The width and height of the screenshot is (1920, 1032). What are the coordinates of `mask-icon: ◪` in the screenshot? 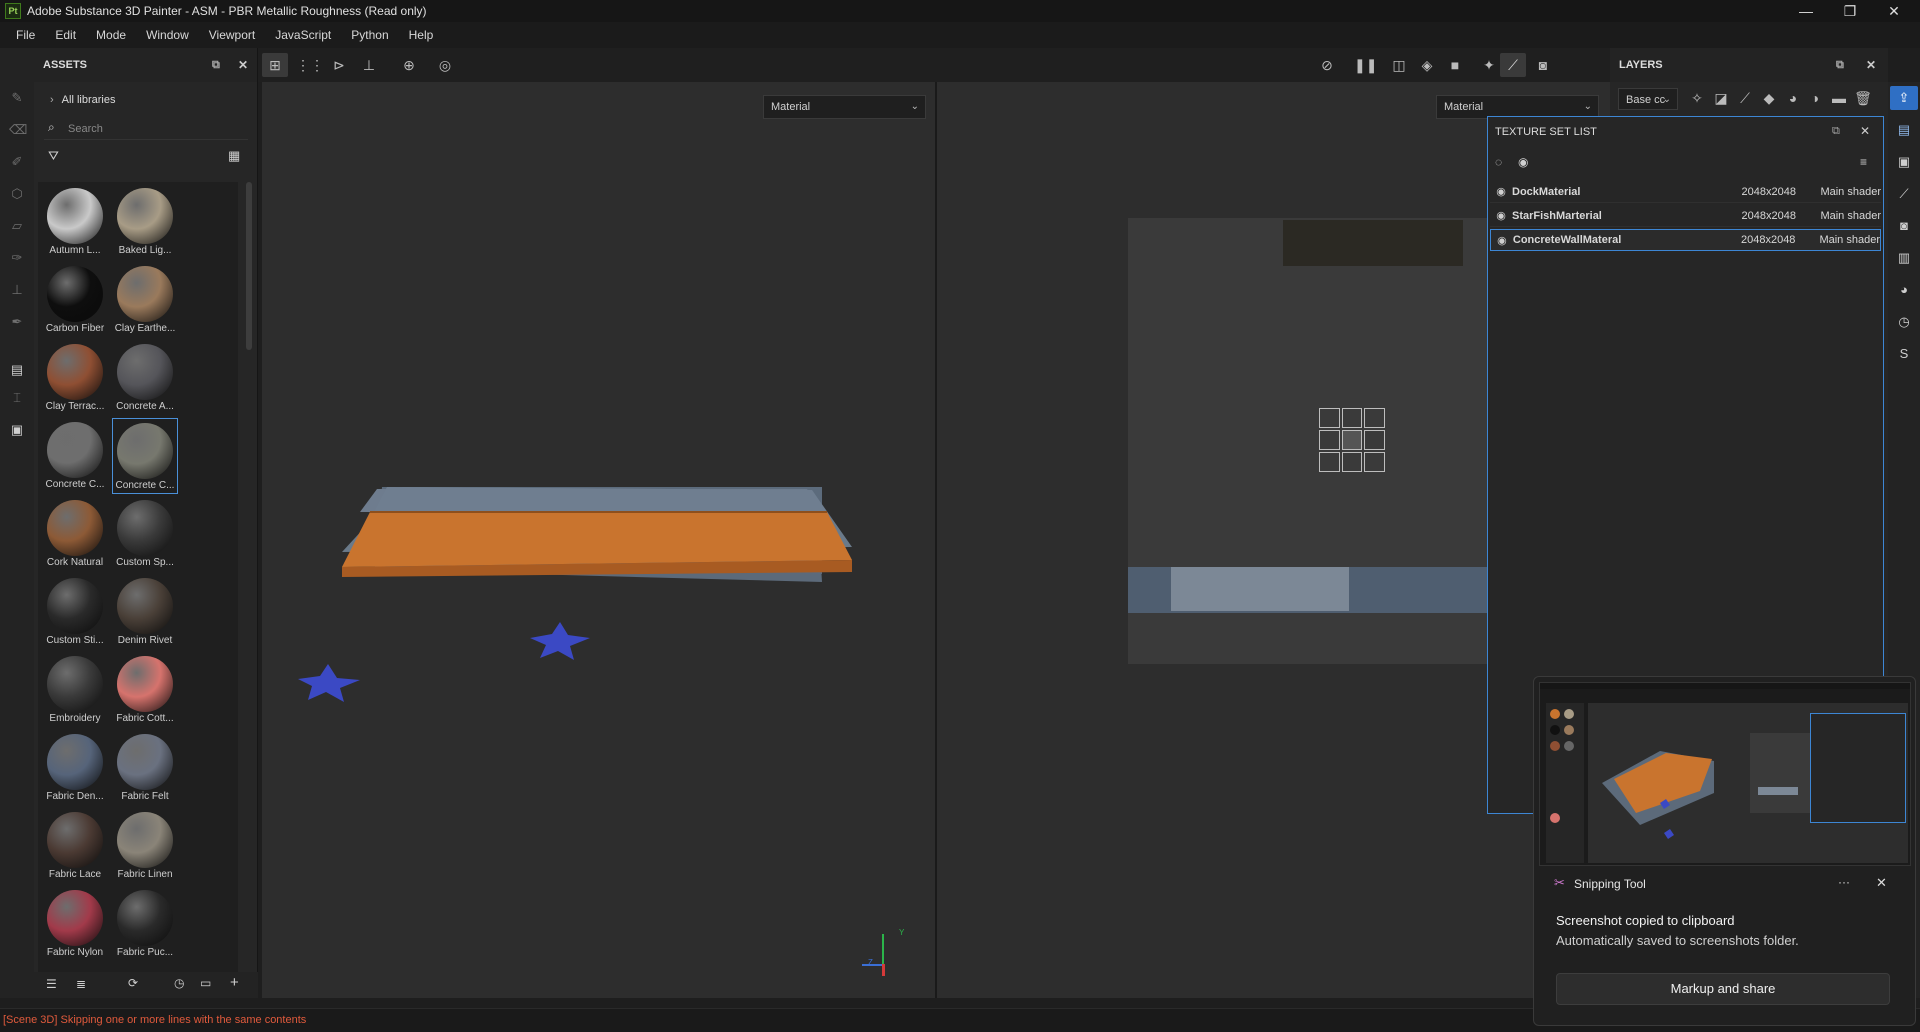 It's located at (1721, 98).